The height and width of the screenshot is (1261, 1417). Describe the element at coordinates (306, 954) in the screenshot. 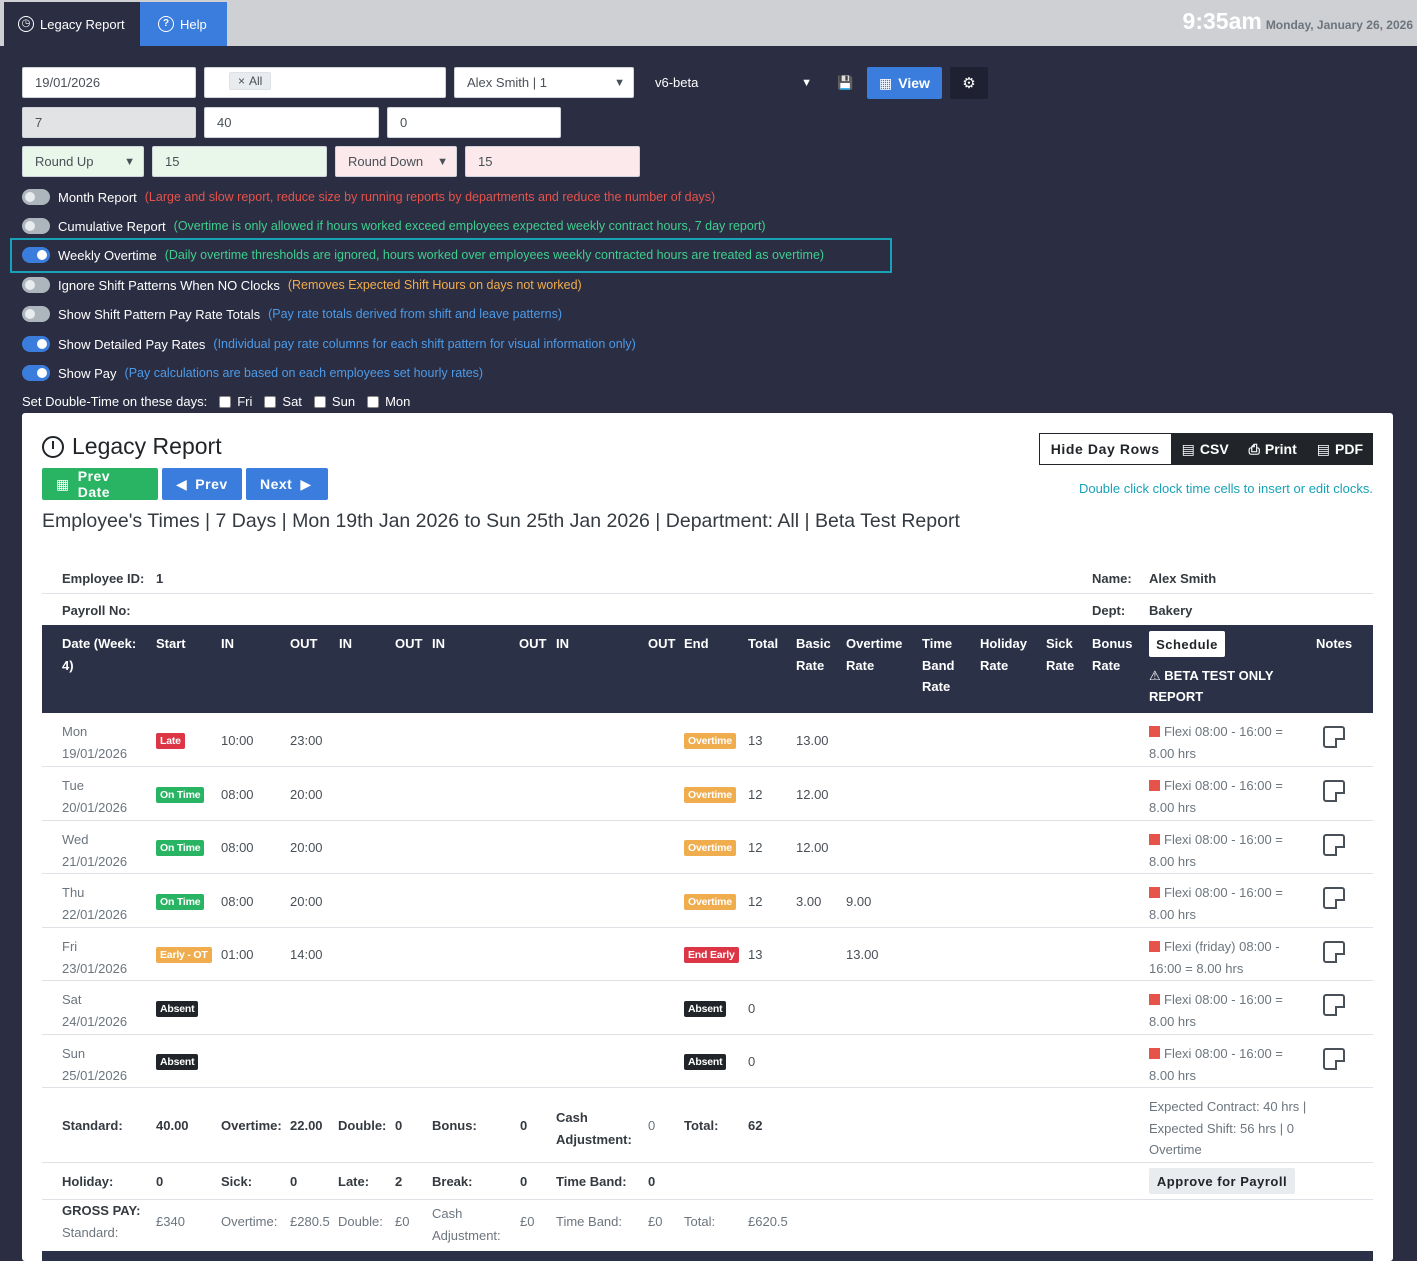

I see `clock-out-cell: 14:00` at that location.